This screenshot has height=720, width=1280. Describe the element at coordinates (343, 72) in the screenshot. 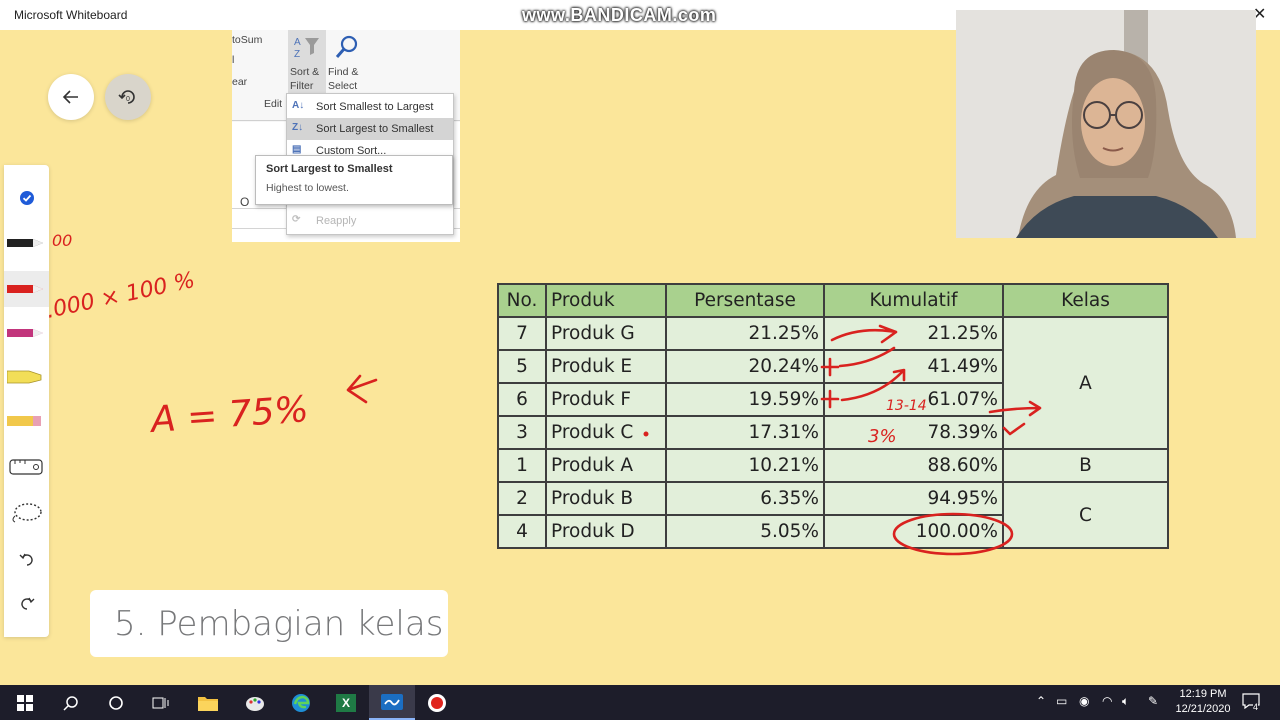

I see `find-select-label-1: Find &` at that location.